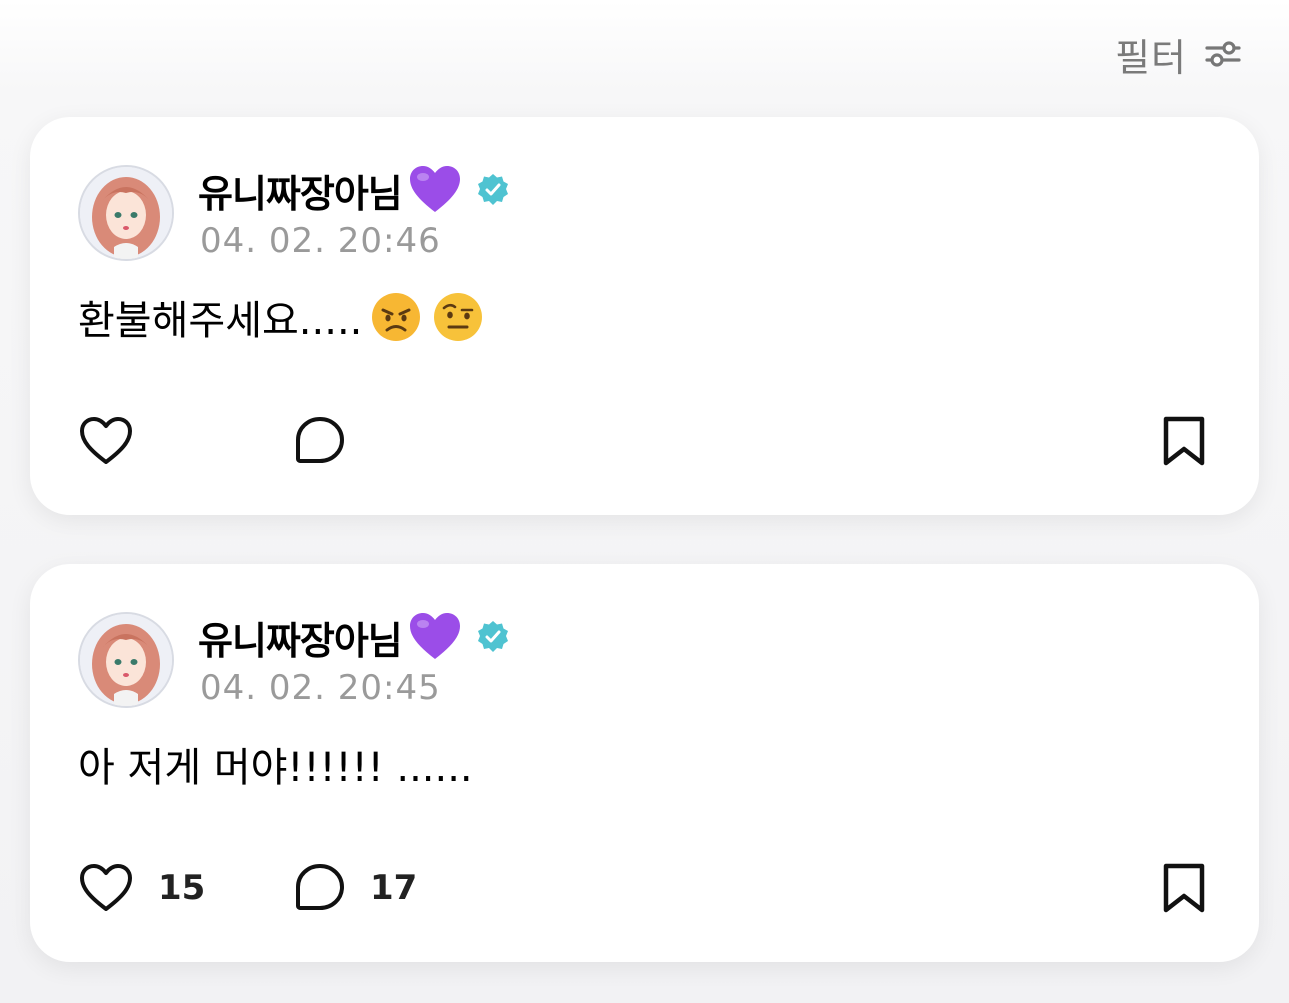 The width and height of the screenshot is (1289, 1003). What do you see at coordinates (396, 317) in the screenshot?
I see `angry-face-emoji` at bounding box center [396, 317].